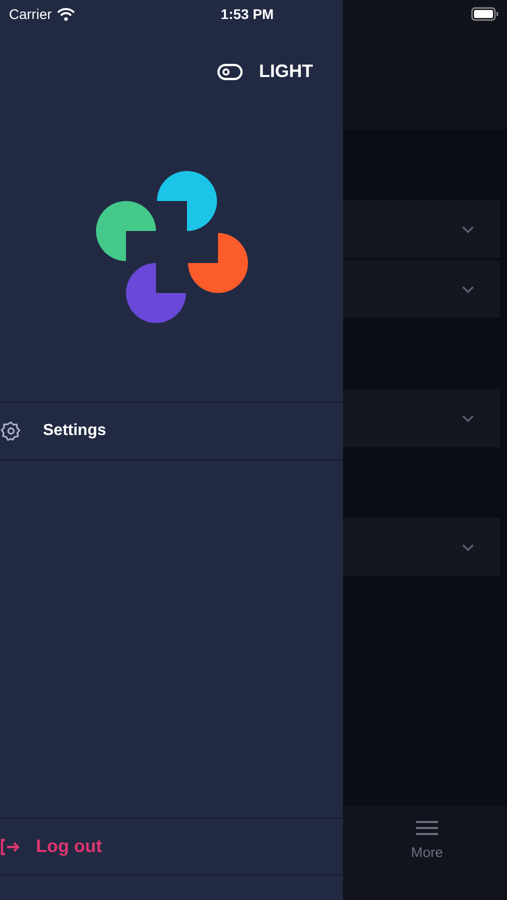 The width and height of the screenshot is (507, 900). What do you see at coordinates (427, 841) in the screenshot?
I see `more-tab: More` at bounding box center [427, 841].